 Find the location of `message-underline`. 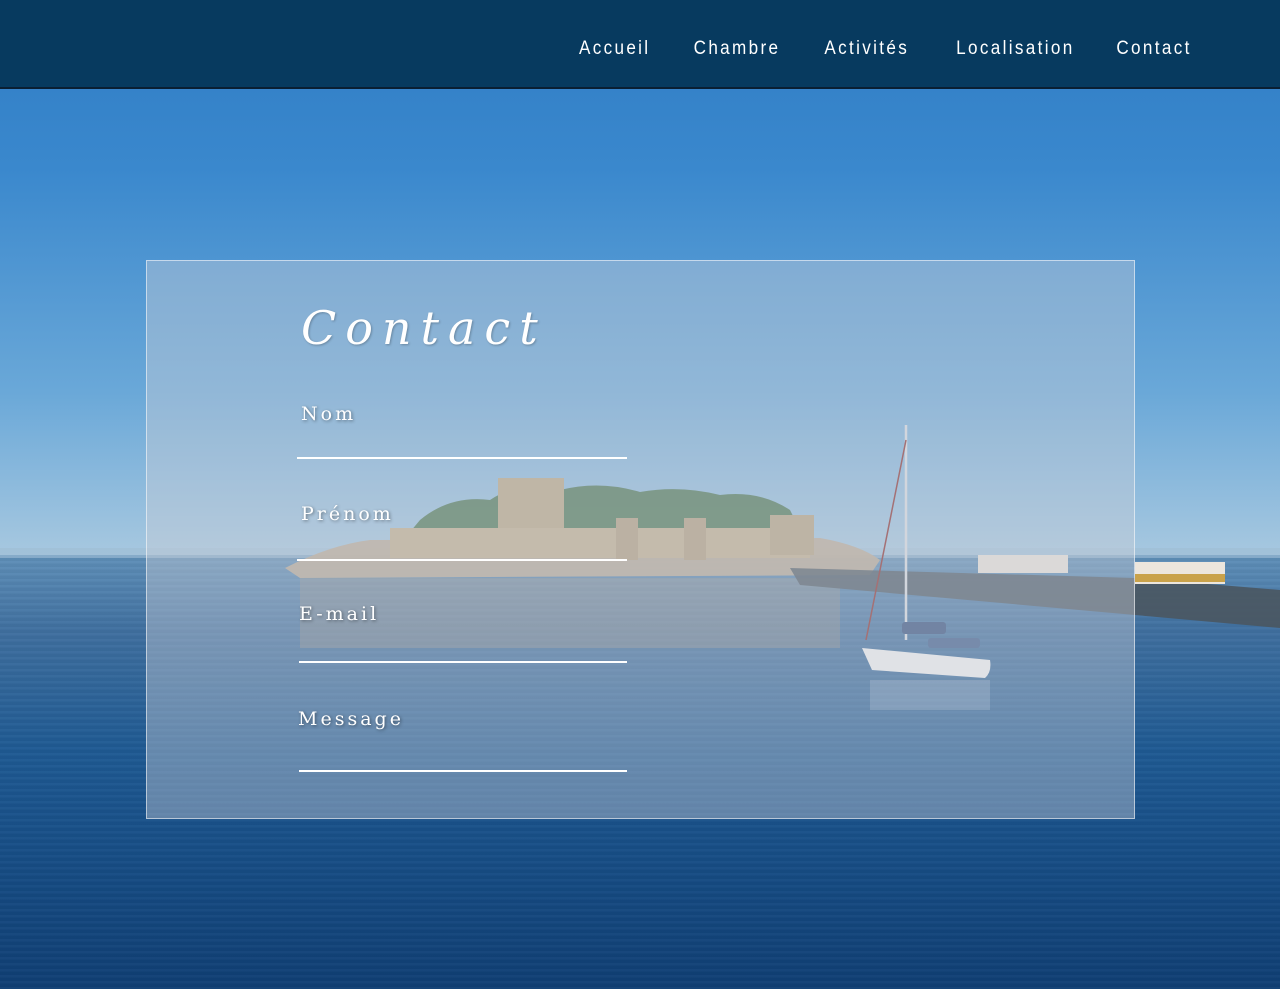

message-underline is located at coordinates (463, 771).